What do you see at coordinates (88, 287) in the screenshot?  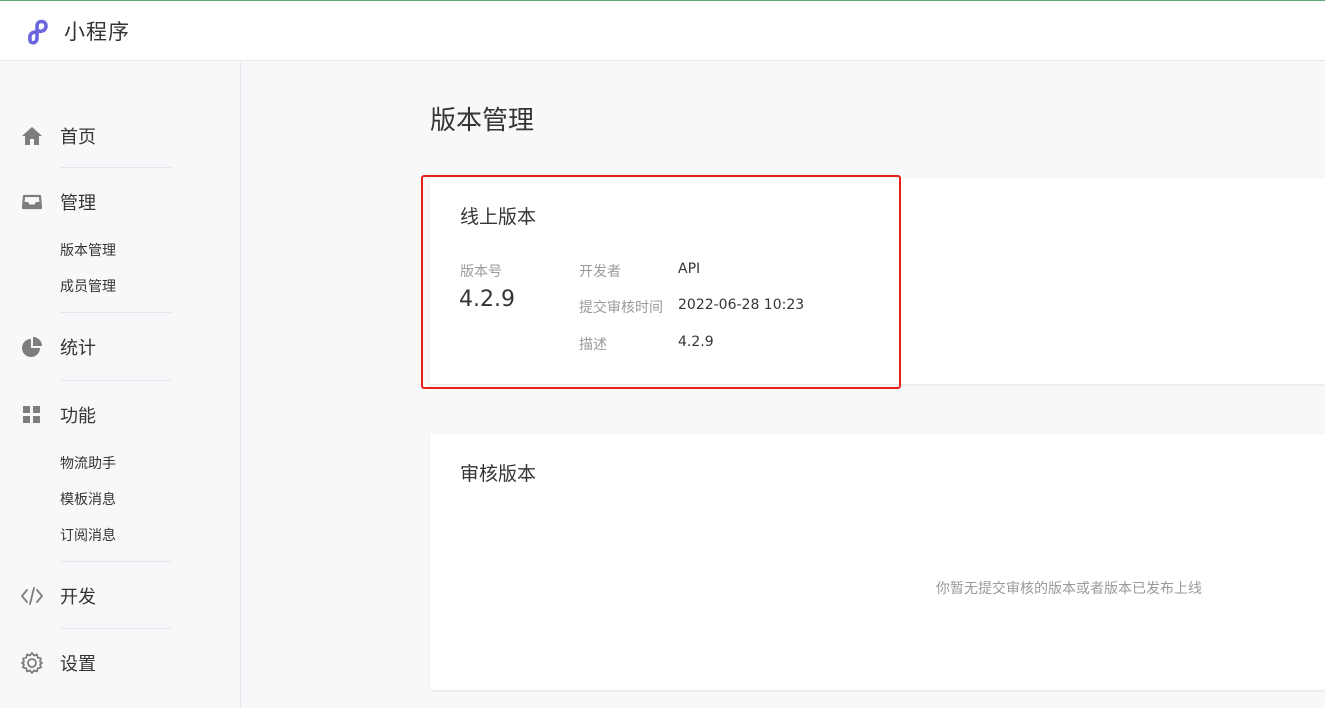 I see `sidebar-subitem-member-management: 成员管理` at bounding box center [88, 287].